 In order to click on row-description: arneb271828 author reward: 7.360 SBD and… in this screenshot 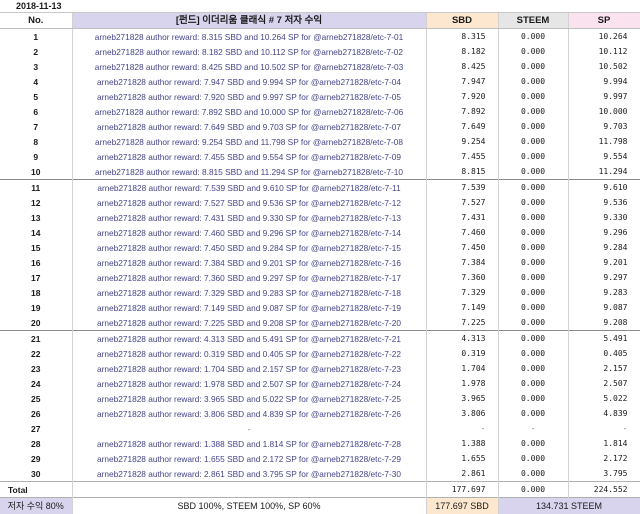, I will do `click(249, 277)`.